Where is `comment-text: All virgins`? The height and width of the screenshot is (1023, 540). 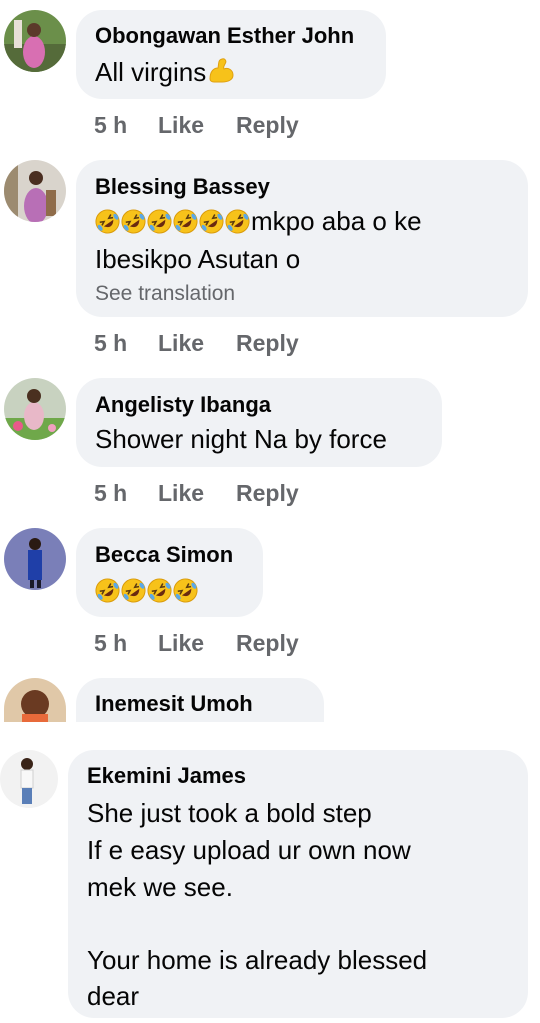 comment-text: All virgins is located at coordinates (166, 72).